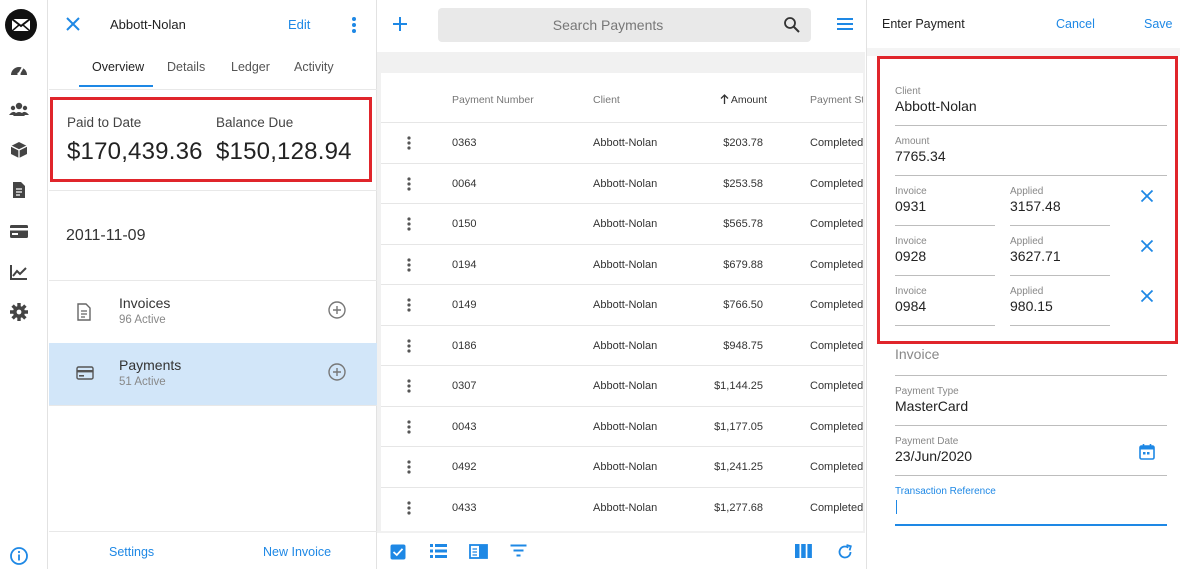 The width and height of the screenshot is (1180, 569). What do you see at coordinates (927, 391) in the screenshot?
I see `payment-type-label: Payment Type` at bounding box center [927, 391].